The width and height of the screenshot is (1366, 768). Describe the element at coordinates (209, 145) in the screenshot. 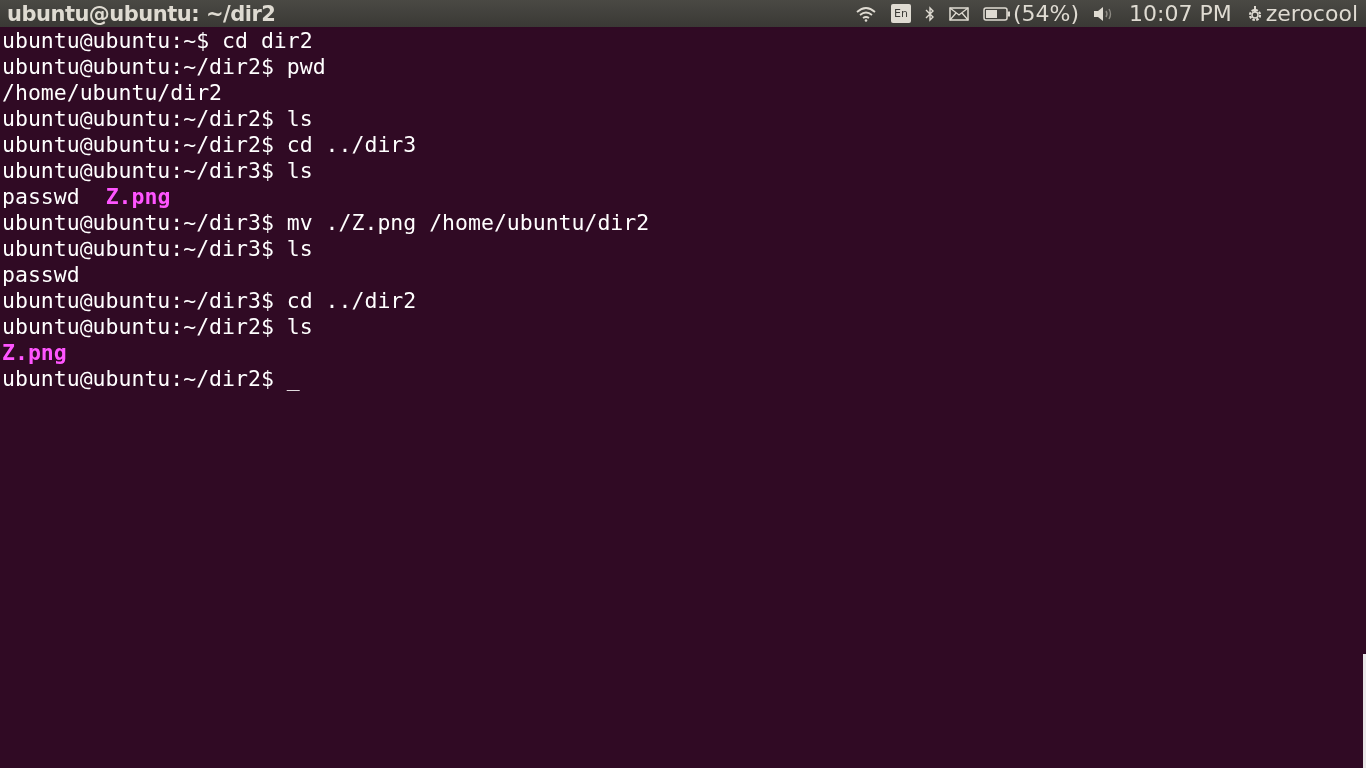

I see `terminal-text: ubuntu@ubuntu:~/dir2$ cd ../dir3` at that location.